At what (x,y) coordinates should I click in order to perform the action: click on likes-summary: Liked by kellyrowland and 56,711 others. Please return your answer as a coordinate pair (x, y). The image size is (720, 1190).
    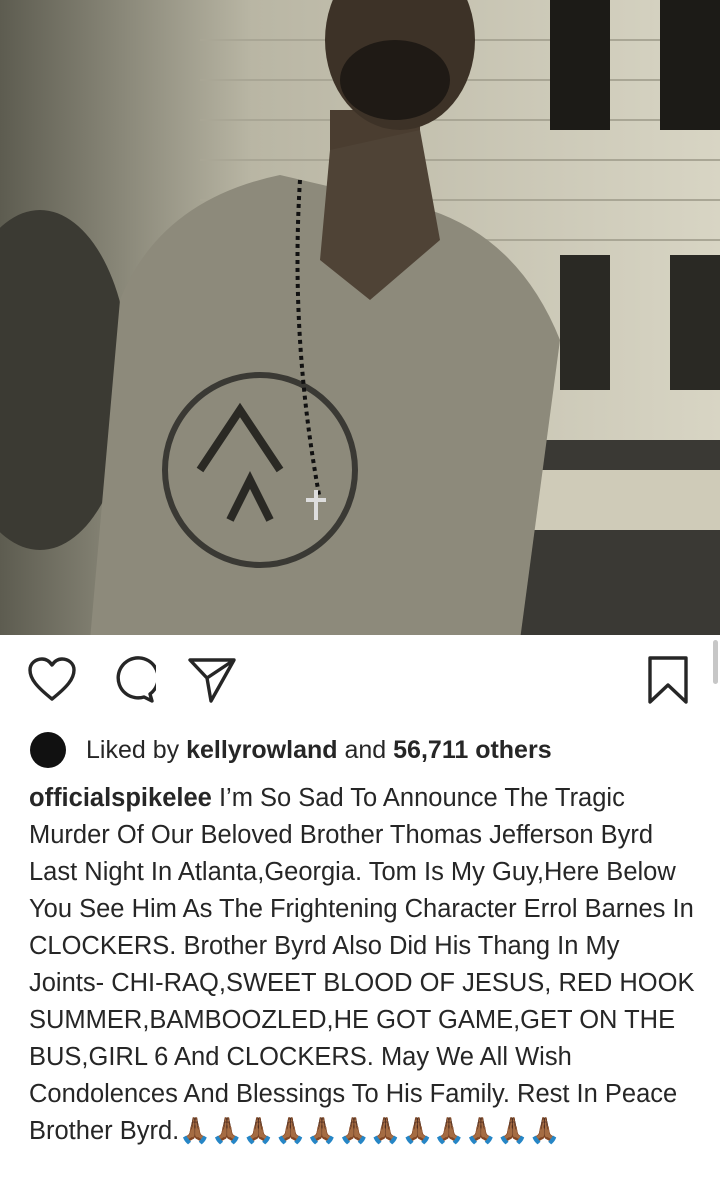
    Looking at the image, I should click on (291, 750).